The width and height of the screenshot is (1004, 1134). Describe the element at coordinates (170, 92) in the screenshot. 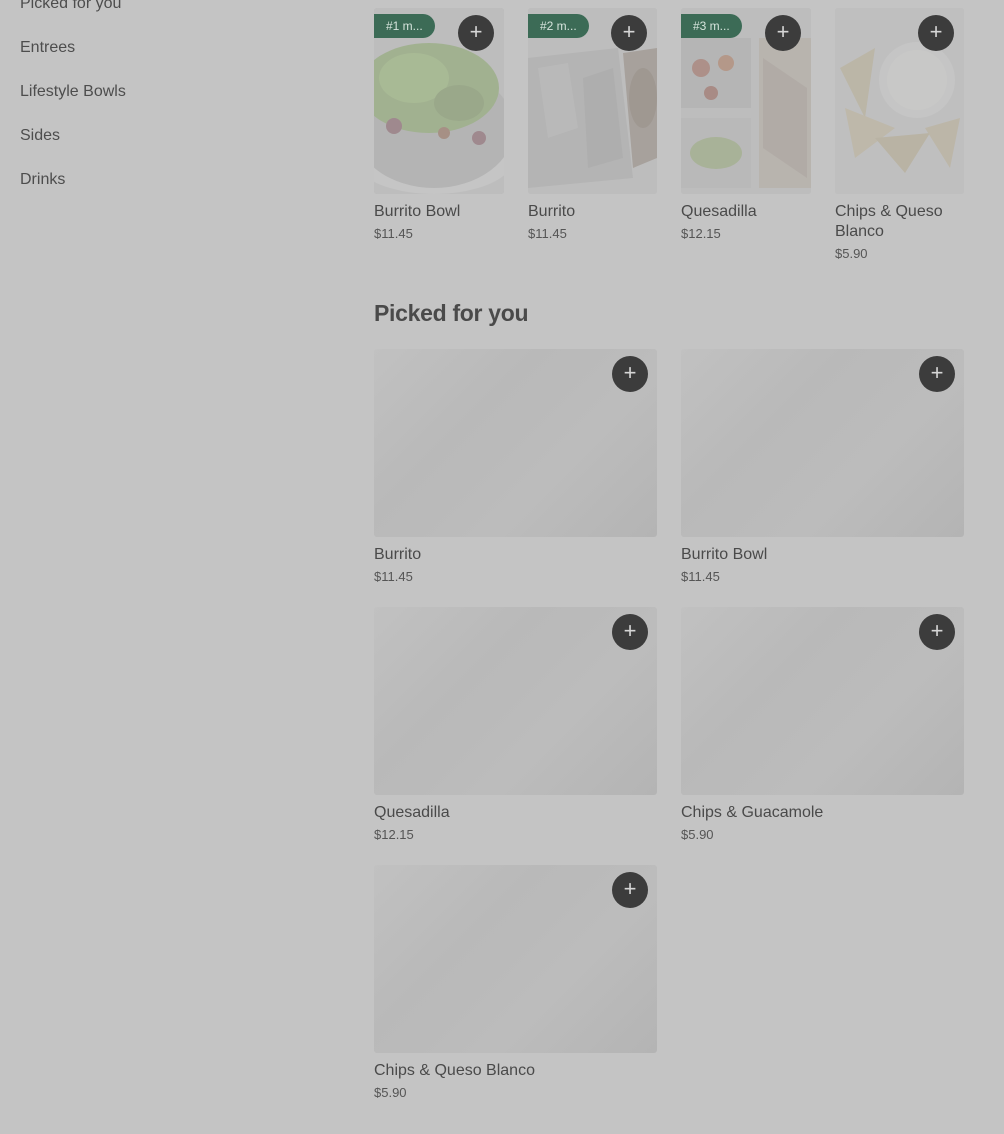

I see `sidebar-item-lifestyle-bowls: Lifestyle Bowls` at that location.